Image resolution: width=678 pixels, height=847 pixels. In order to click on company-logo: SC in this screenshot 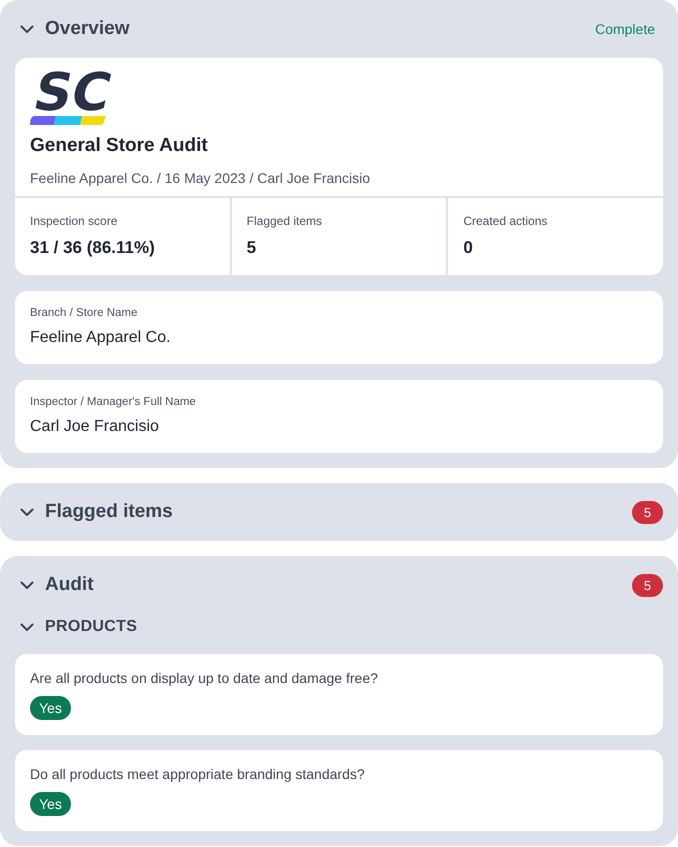, I will do `click(72, 99)`.